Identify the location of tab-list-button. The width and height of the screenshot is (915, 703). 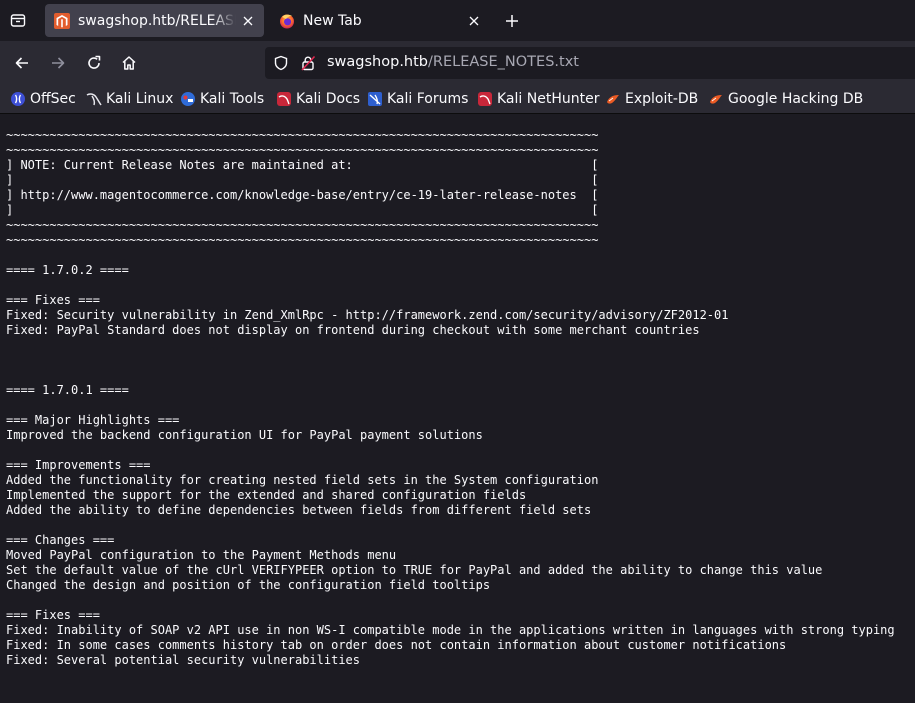
(18, 20).